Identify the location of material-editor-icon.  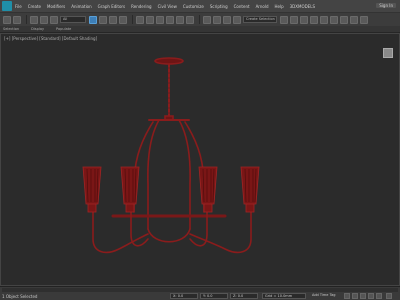
(334, 19).